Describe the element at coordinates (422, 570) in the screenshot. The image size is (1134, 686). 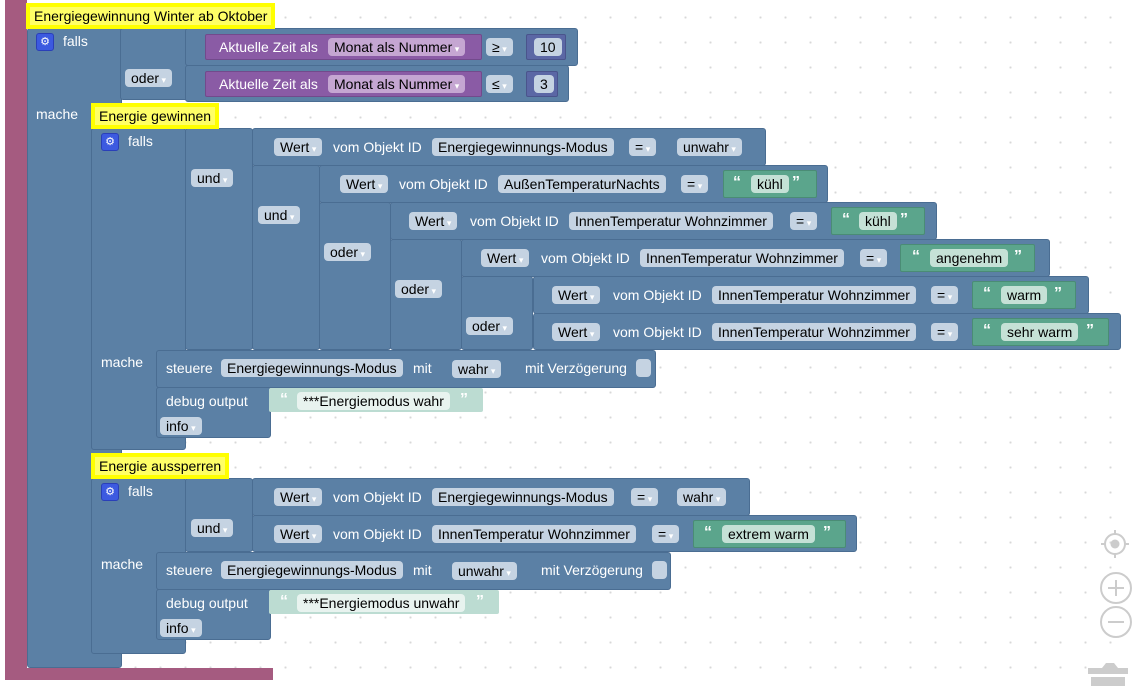
I see `with-label: mit` at that location.